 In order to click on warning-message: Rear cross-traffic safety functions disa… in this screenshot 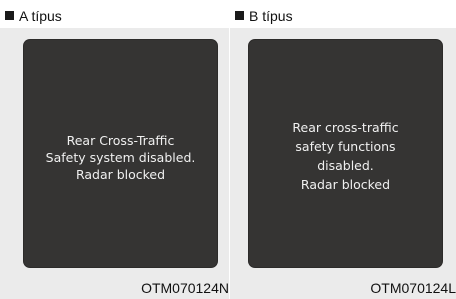, I will do `click(345, 155)`.